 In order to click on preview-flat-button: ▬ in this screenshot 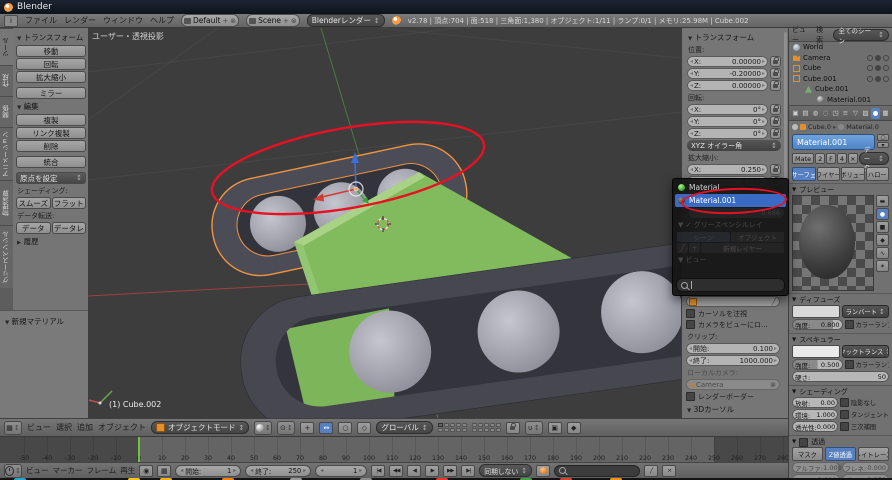, I will do `click(882, 201)`.